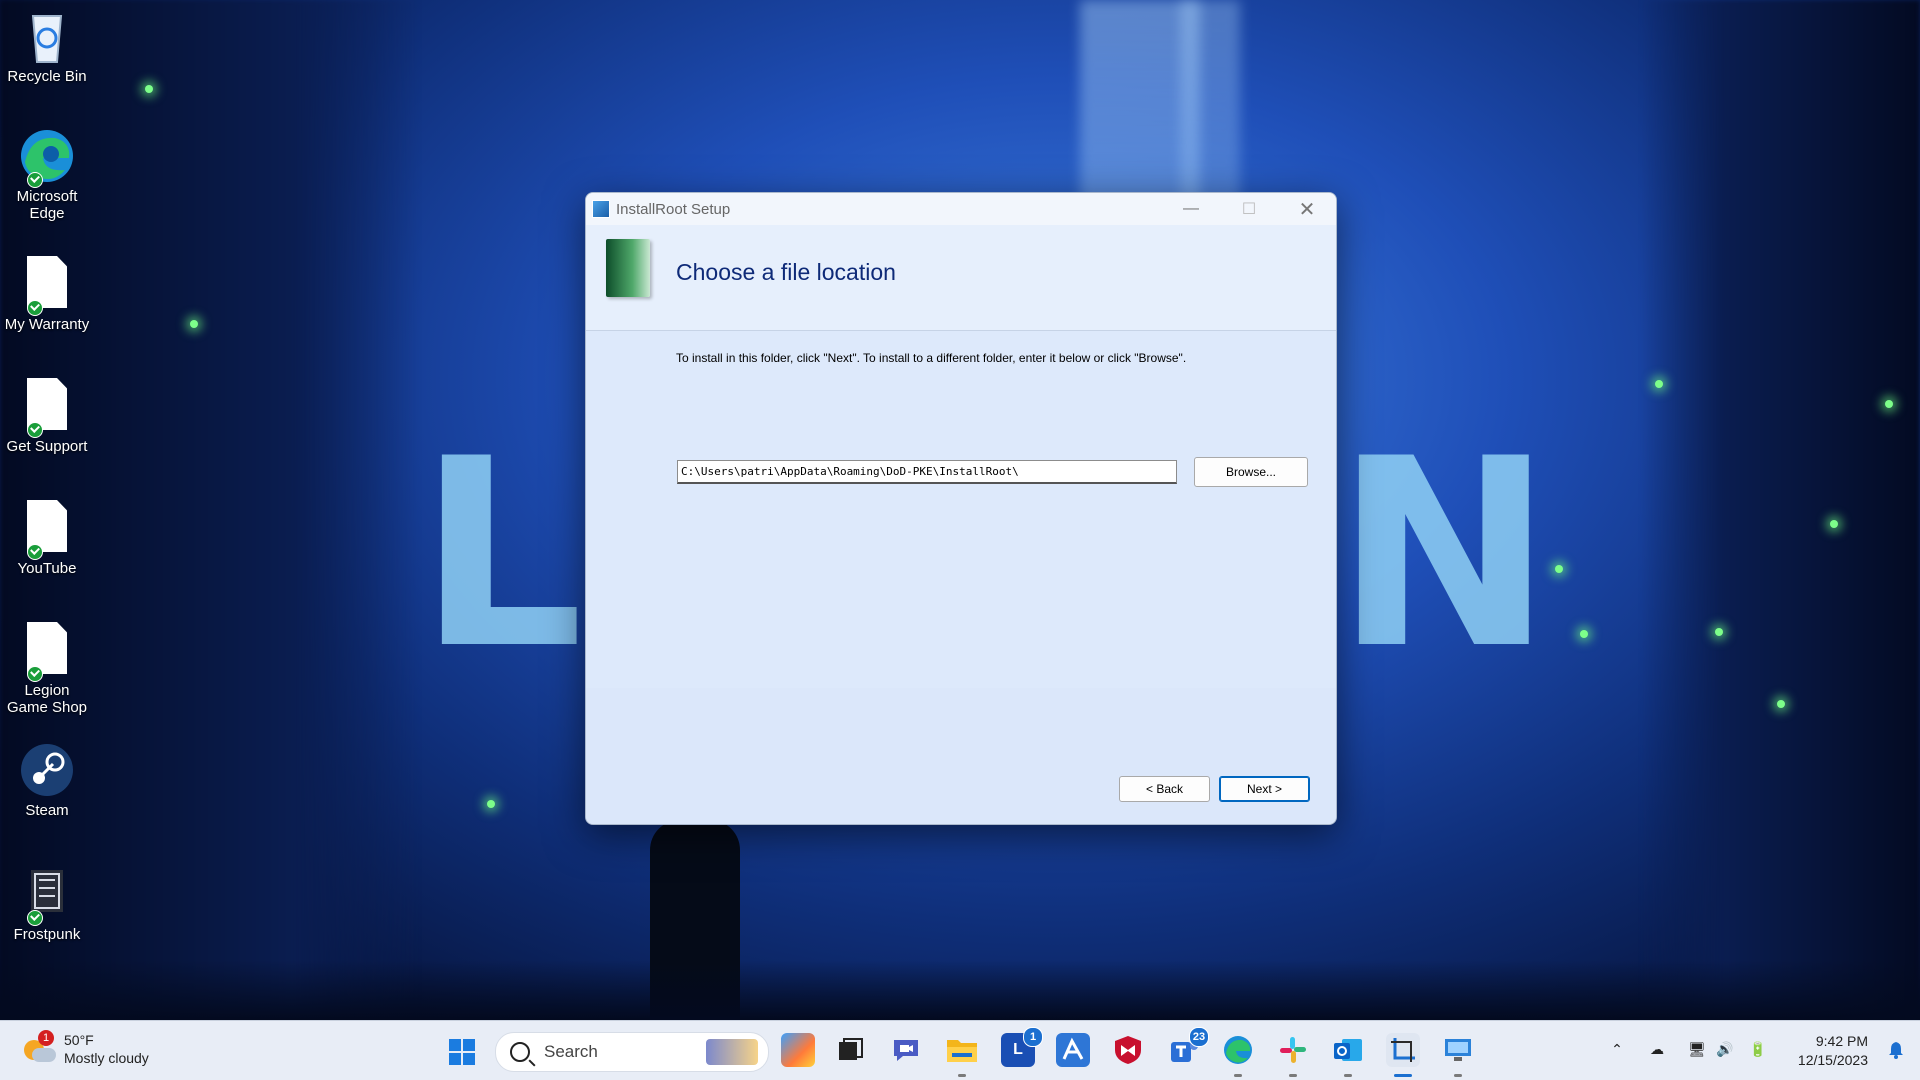 The height and width of the screenshot is (1080, 1920). What do you see at coordinates (47, 810) in the screenshot?
I see `desktop-icon-label: Steam` at bounding box center [47, 810].